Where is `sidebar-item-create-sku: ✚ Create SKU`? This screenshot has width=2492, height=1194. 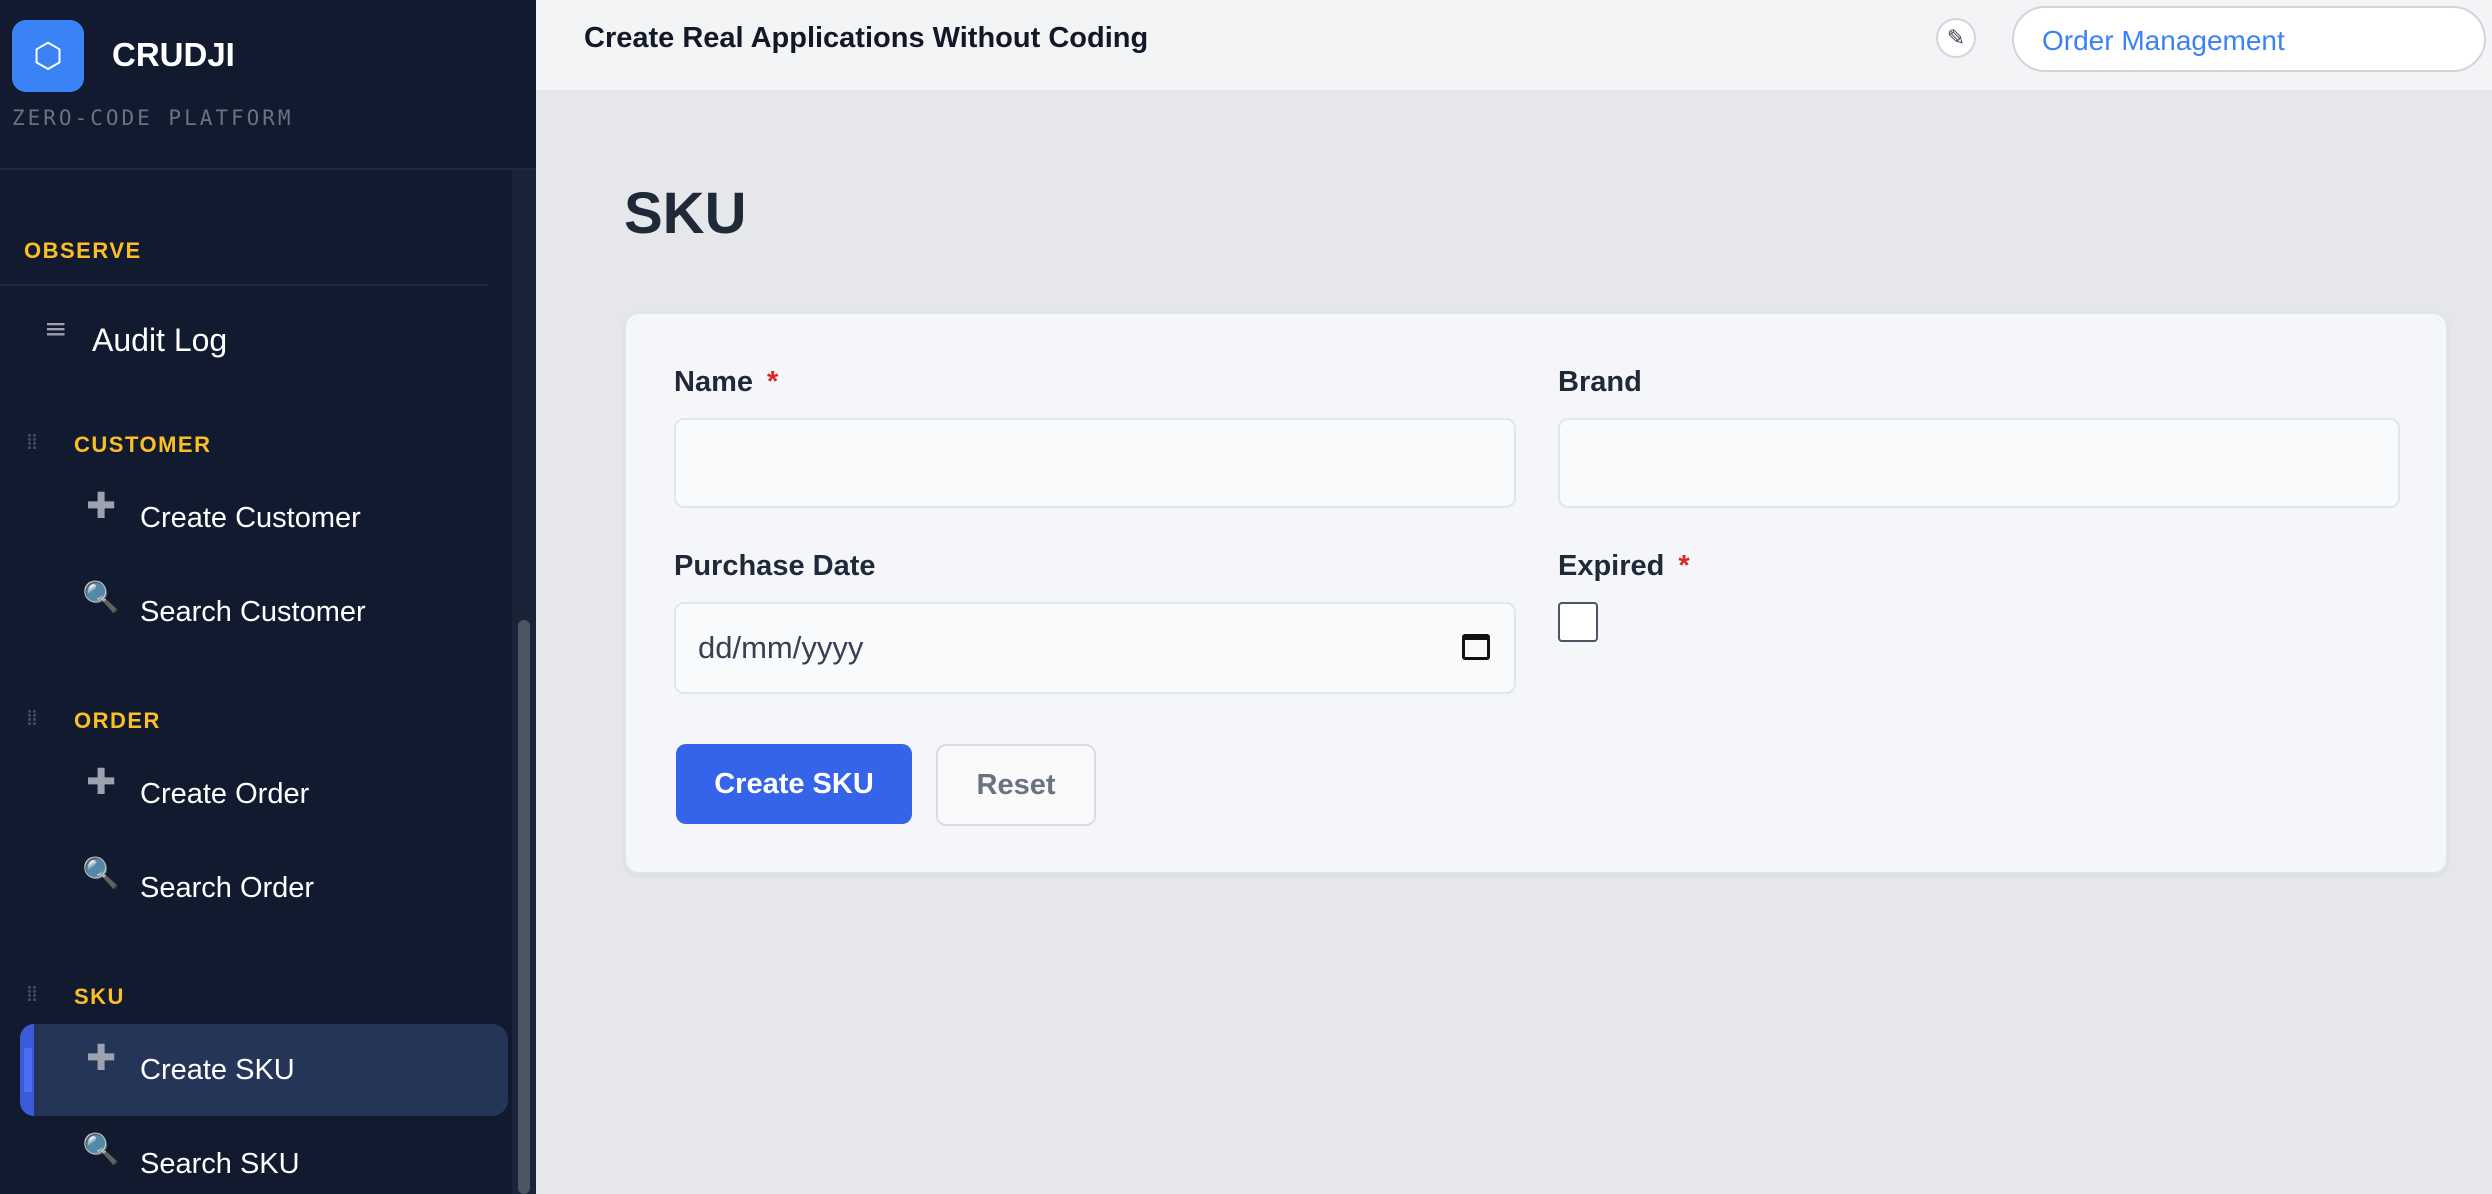 sidebar-item-create-sku: ✚ Create SKU is located at coordinates (264, 1070).